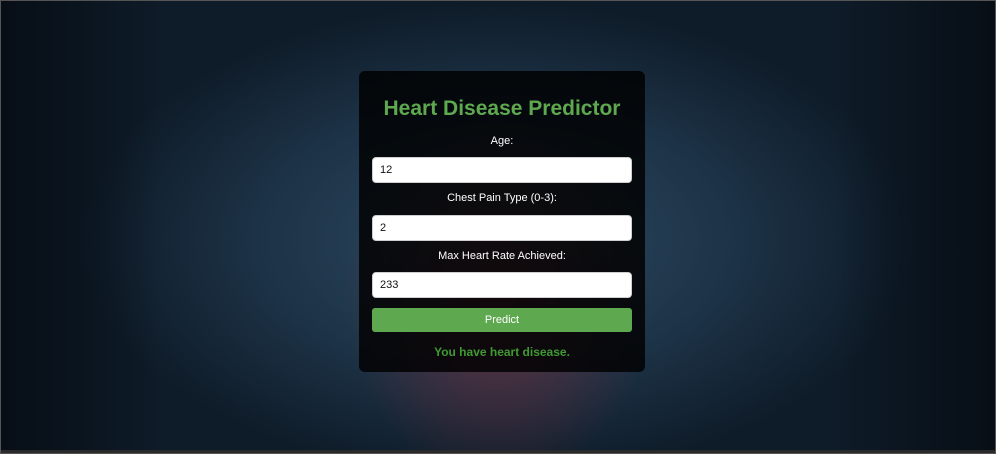 The width and height of the screenshot is (996, 454). Describe the element at coordinates (498, 452) in the screenshot. I see `bottom-bar` at that location.